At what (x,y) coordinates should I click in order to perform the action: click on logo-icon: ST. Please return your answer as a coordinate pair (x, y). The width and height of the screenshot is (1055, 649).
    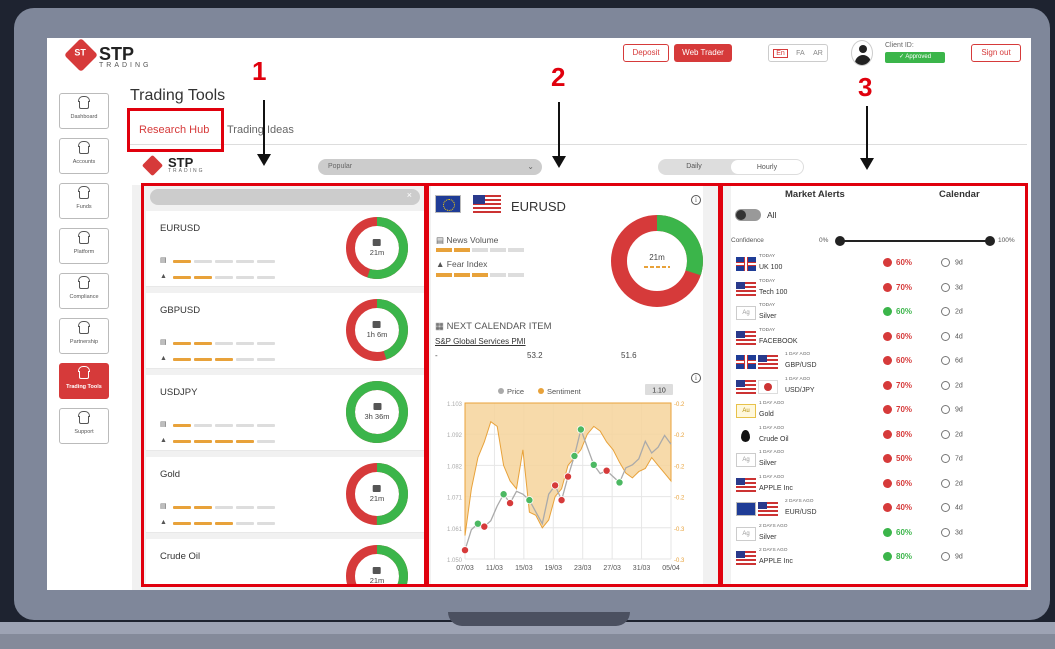
    Looking at the image, I should click on (81, 55).